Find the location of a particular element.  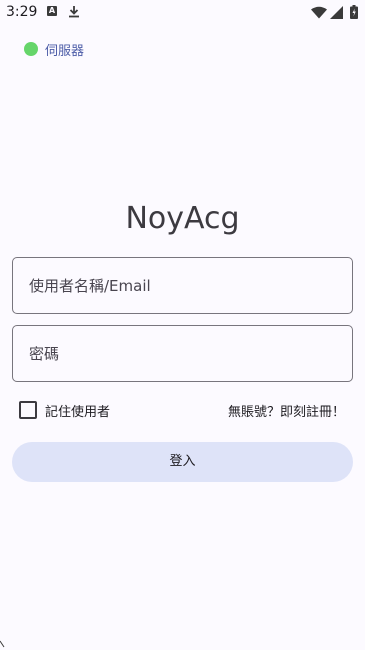

corner-mark is located at coordinates (2, 644).